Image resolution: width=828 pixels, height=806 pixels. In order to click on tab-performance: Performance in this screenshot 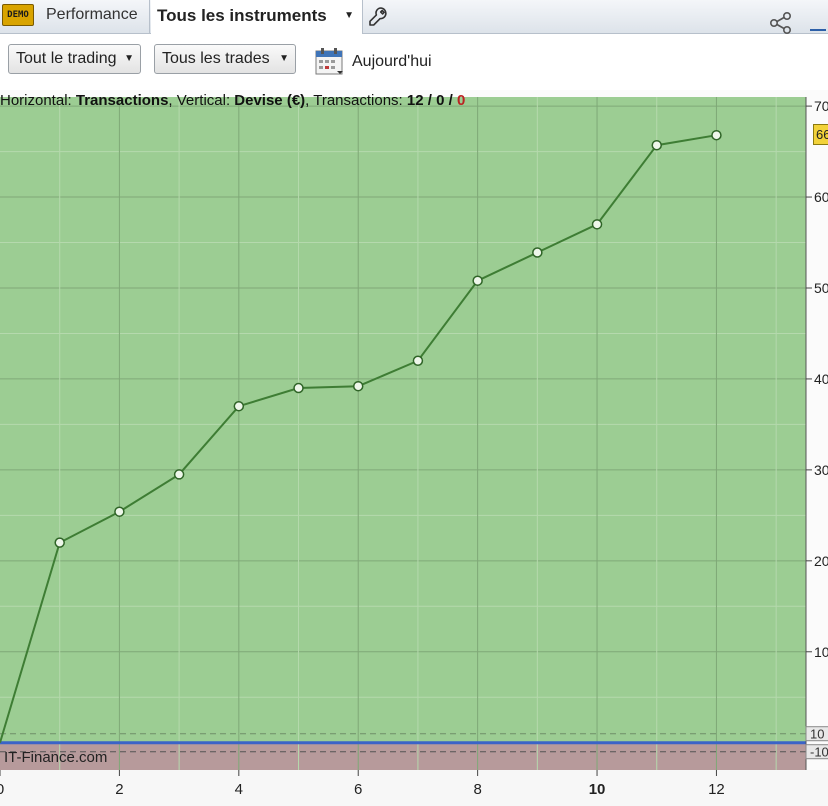, I will do `click(94, 17)`.